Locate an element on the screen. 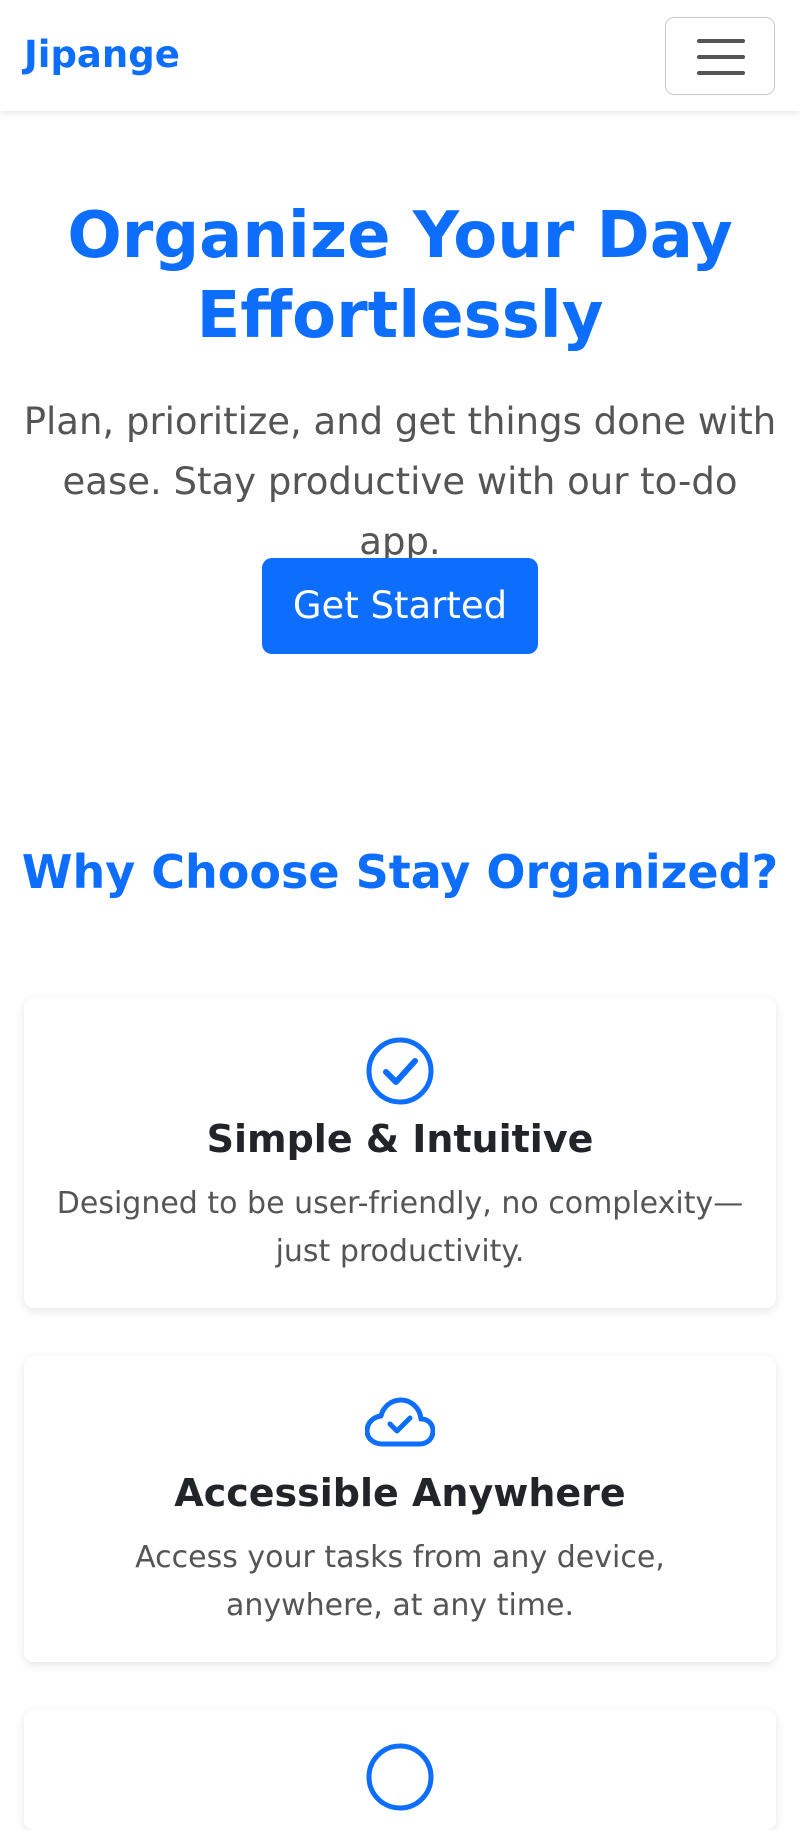  feature-card-partial is located at coordinates (400, 1770).